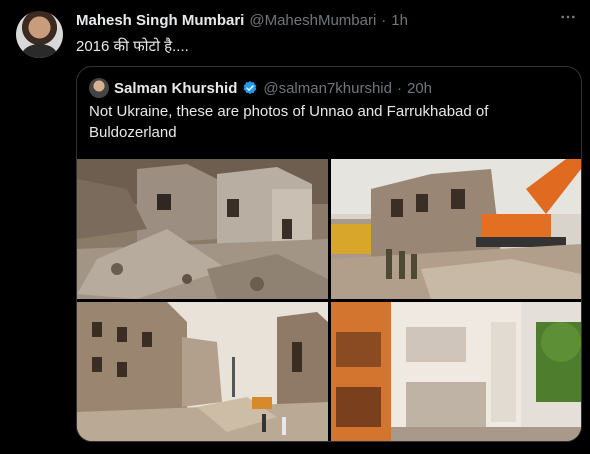 Image resolution: width=590 pixels, height=454 pixels. What do you see at coordinates (160, 20) in the screenshot?
I see `author-name: Mahesh Singh Mumbari` at bounding box center [160, 20].